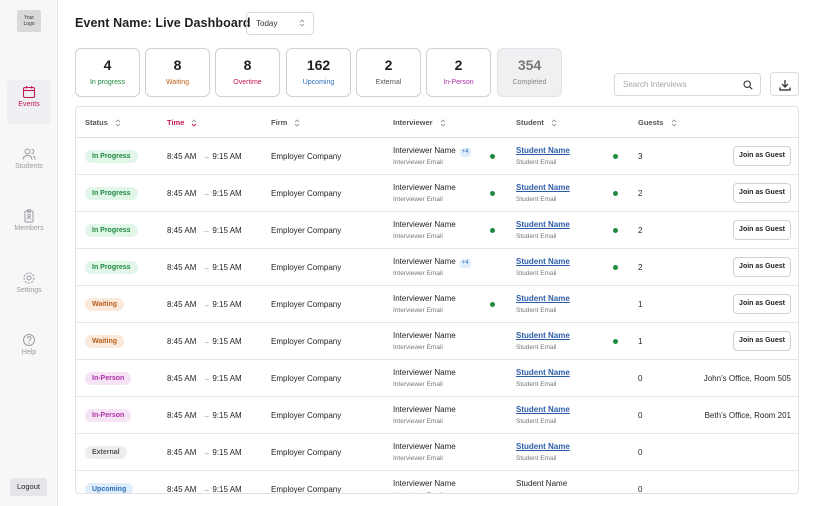 The image size is (813, 506). I want to click on stat-label: Overtime, so click(247, 82).